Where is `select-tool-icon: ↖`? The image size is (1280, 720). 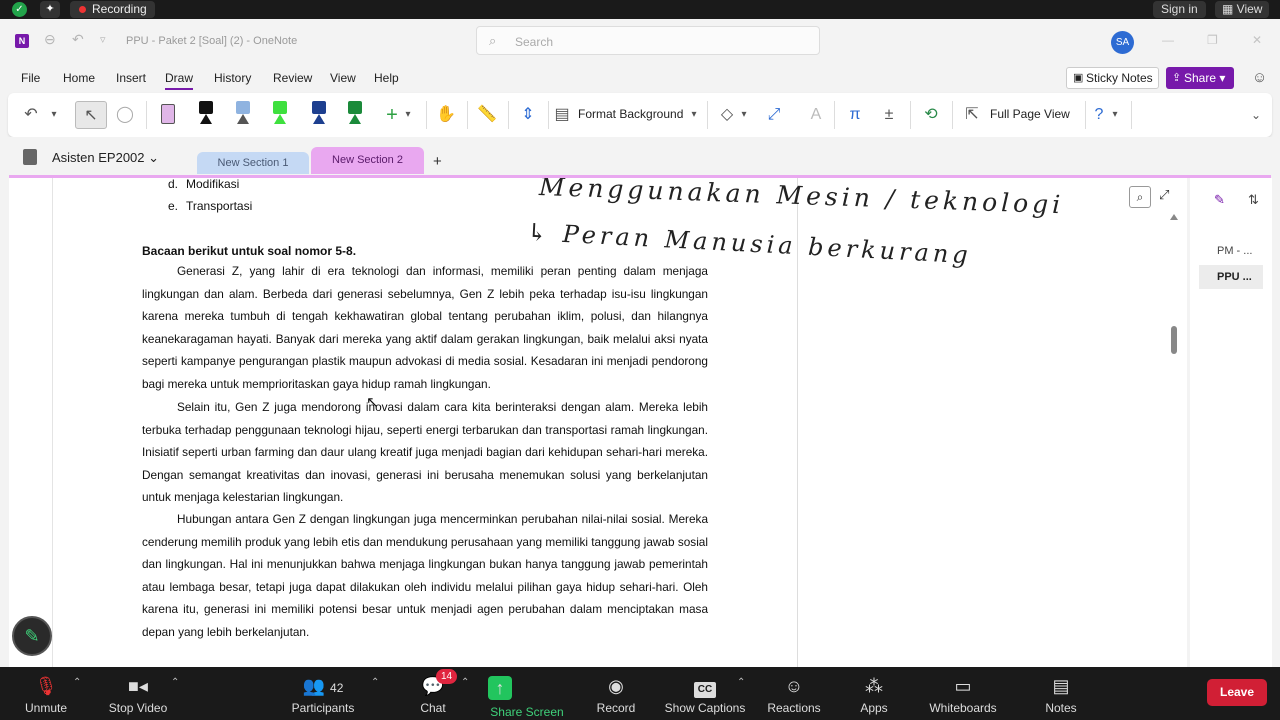
select-tool-icon: ↖ is located at coordinates (91, 115).